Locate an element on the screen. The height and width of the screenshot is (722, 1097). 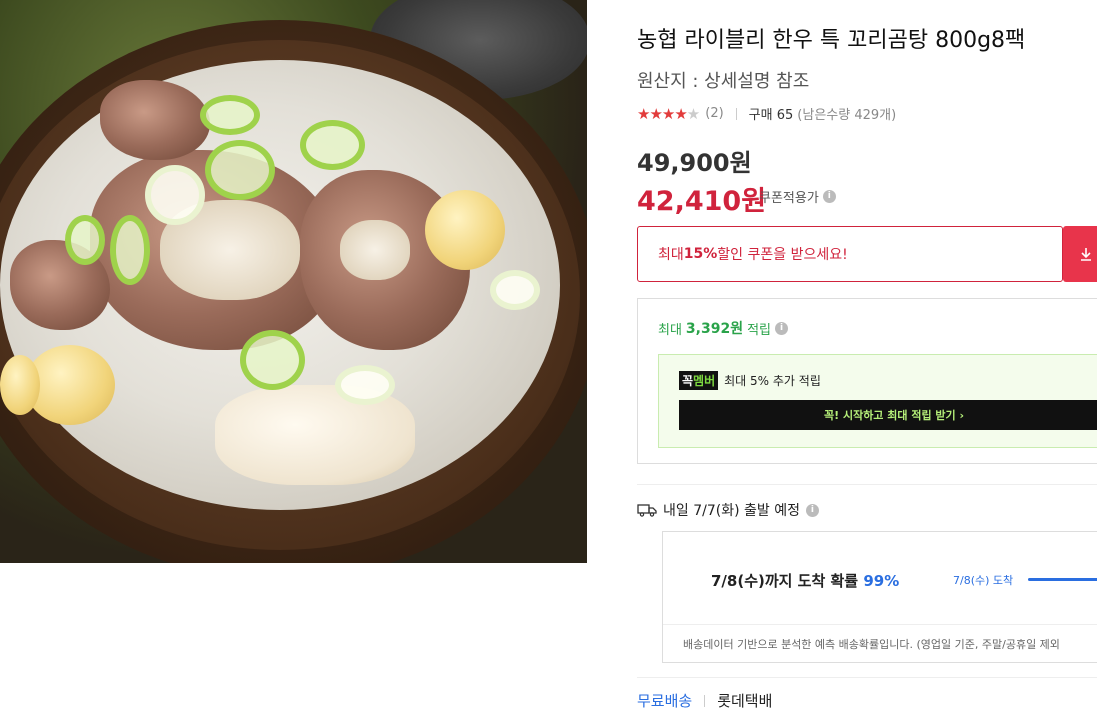
product-title: 농협 라이블리 한우 특 꼬리곰탕 800g8팩 is located at coordinates (831, 40).